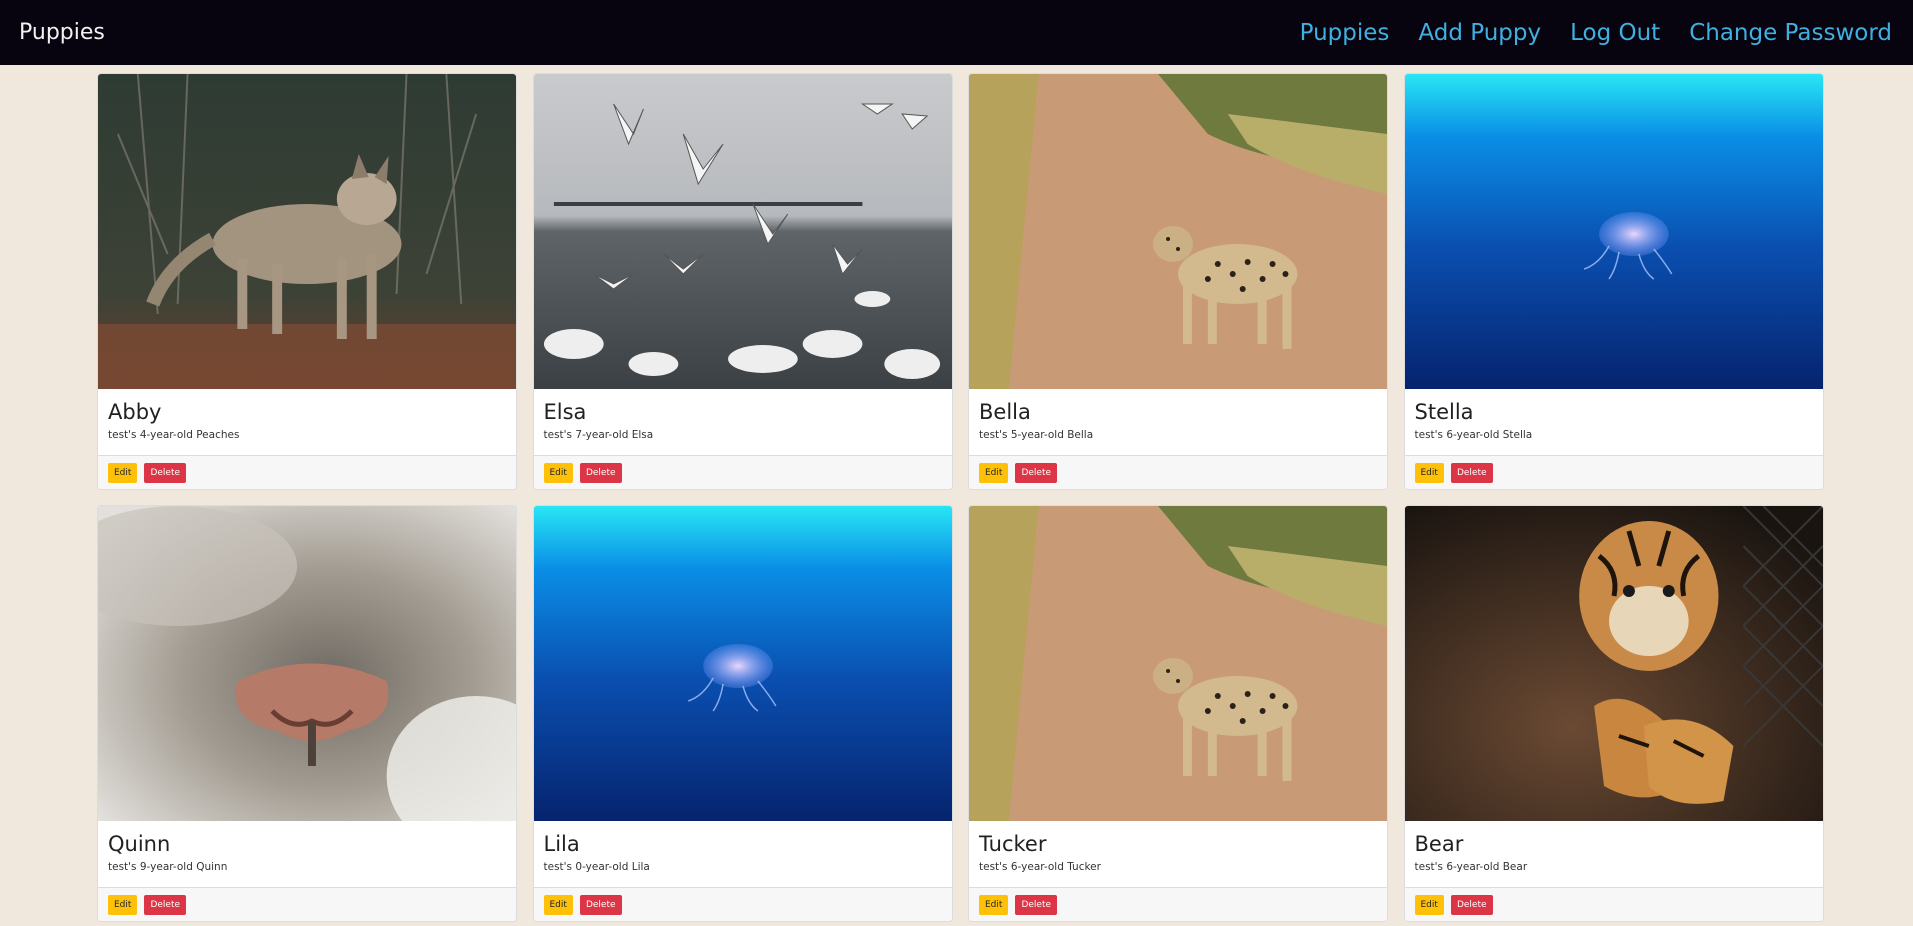  What do you see at coordinates (1473, 435) in the screenshot?
I see `puppy-description: test's 6-year-old Stella` at bounding box center [1473, 435].